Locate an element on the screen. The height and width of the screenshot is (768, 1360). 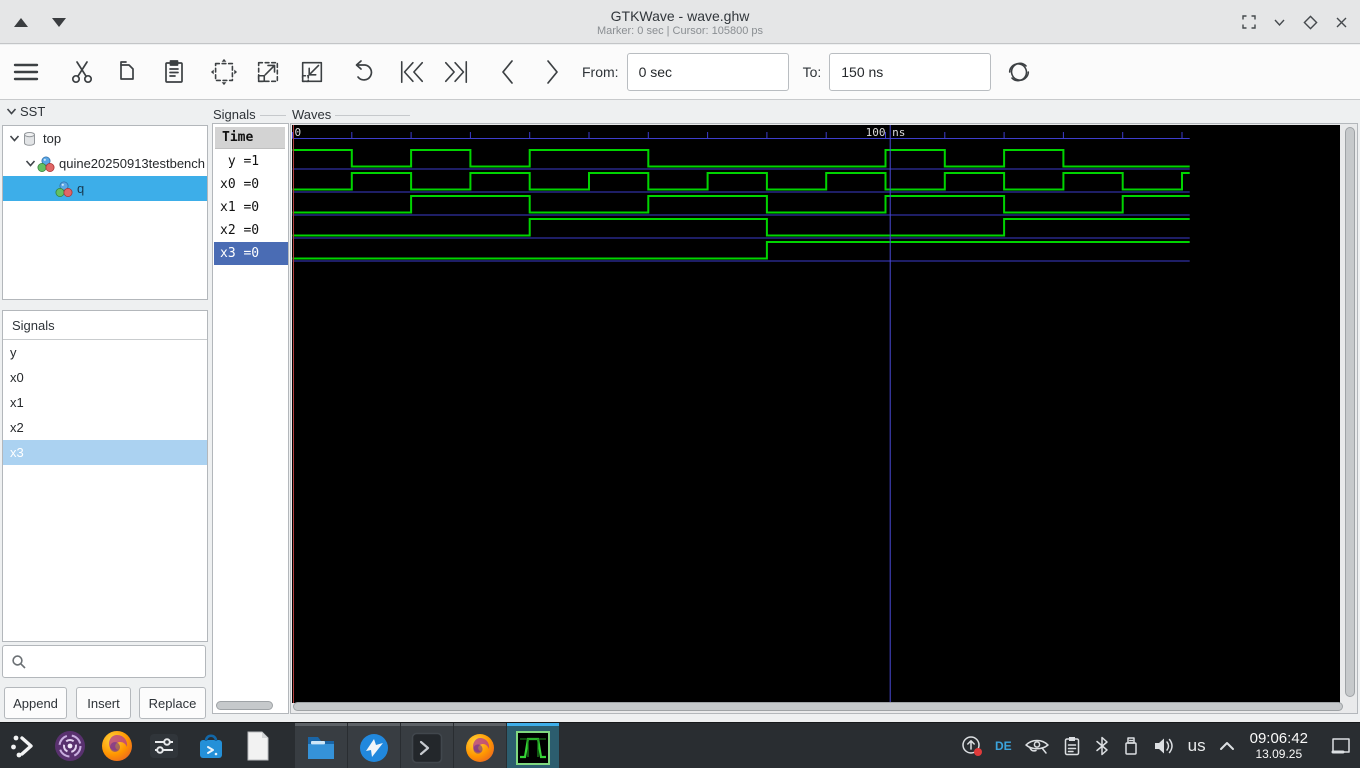
skip-to-start-icon is located at coordinates (412, 72).